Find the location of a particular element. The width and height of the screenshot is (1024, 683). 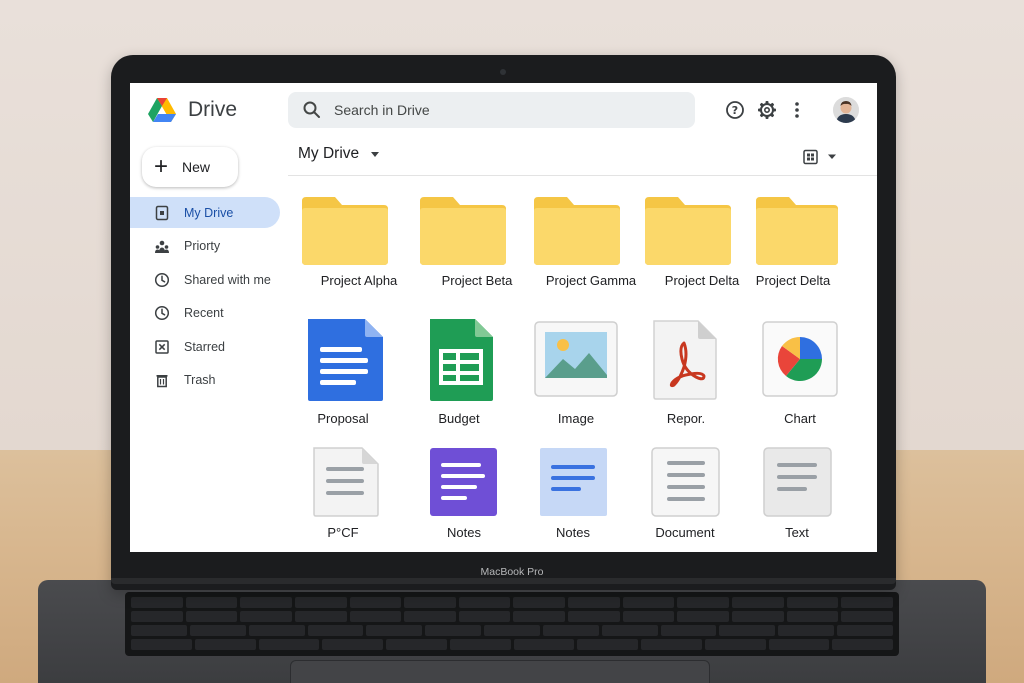

drive-logo-icon is located at coordinates (162, 110).